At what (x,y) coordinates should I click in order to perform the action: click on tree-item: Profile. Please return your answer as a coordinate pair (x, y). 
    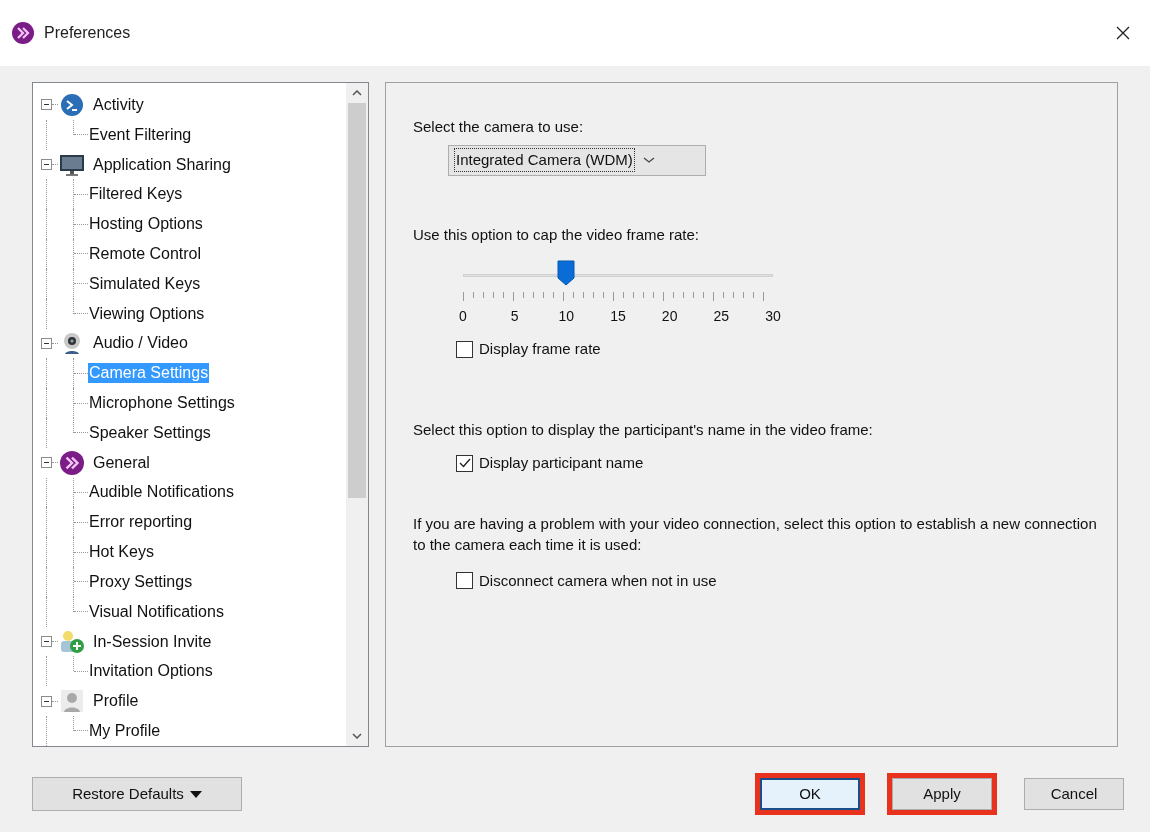
    Looking at the image, I should click on (116, 701).